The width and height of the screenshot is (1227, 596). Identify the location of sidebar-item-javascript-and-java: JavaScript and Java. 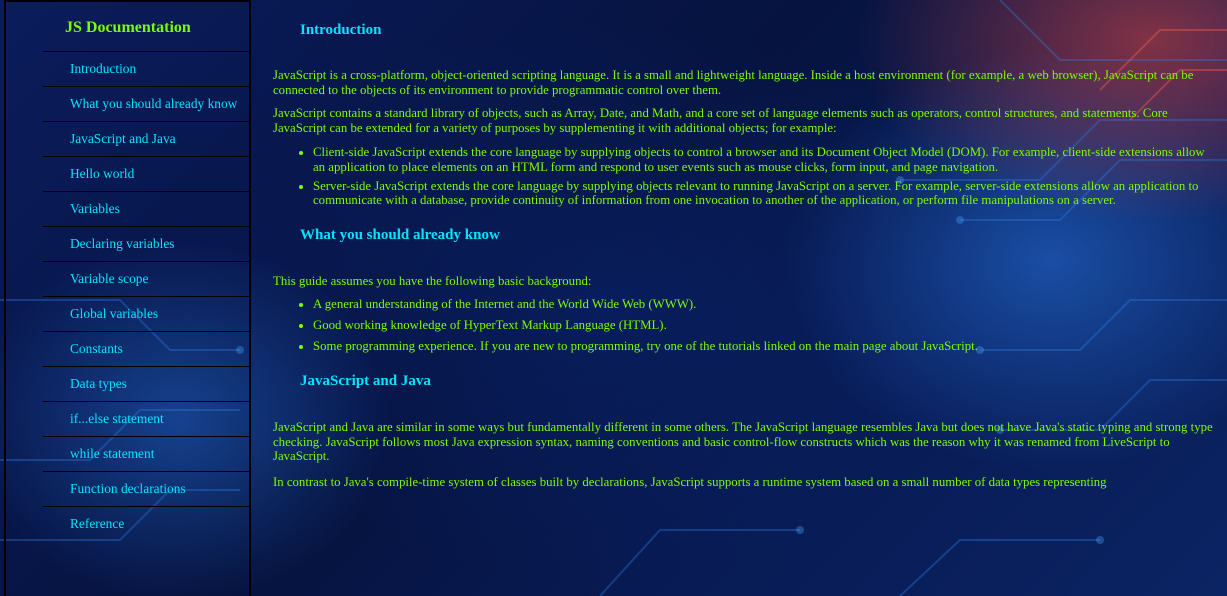
(146, 138).